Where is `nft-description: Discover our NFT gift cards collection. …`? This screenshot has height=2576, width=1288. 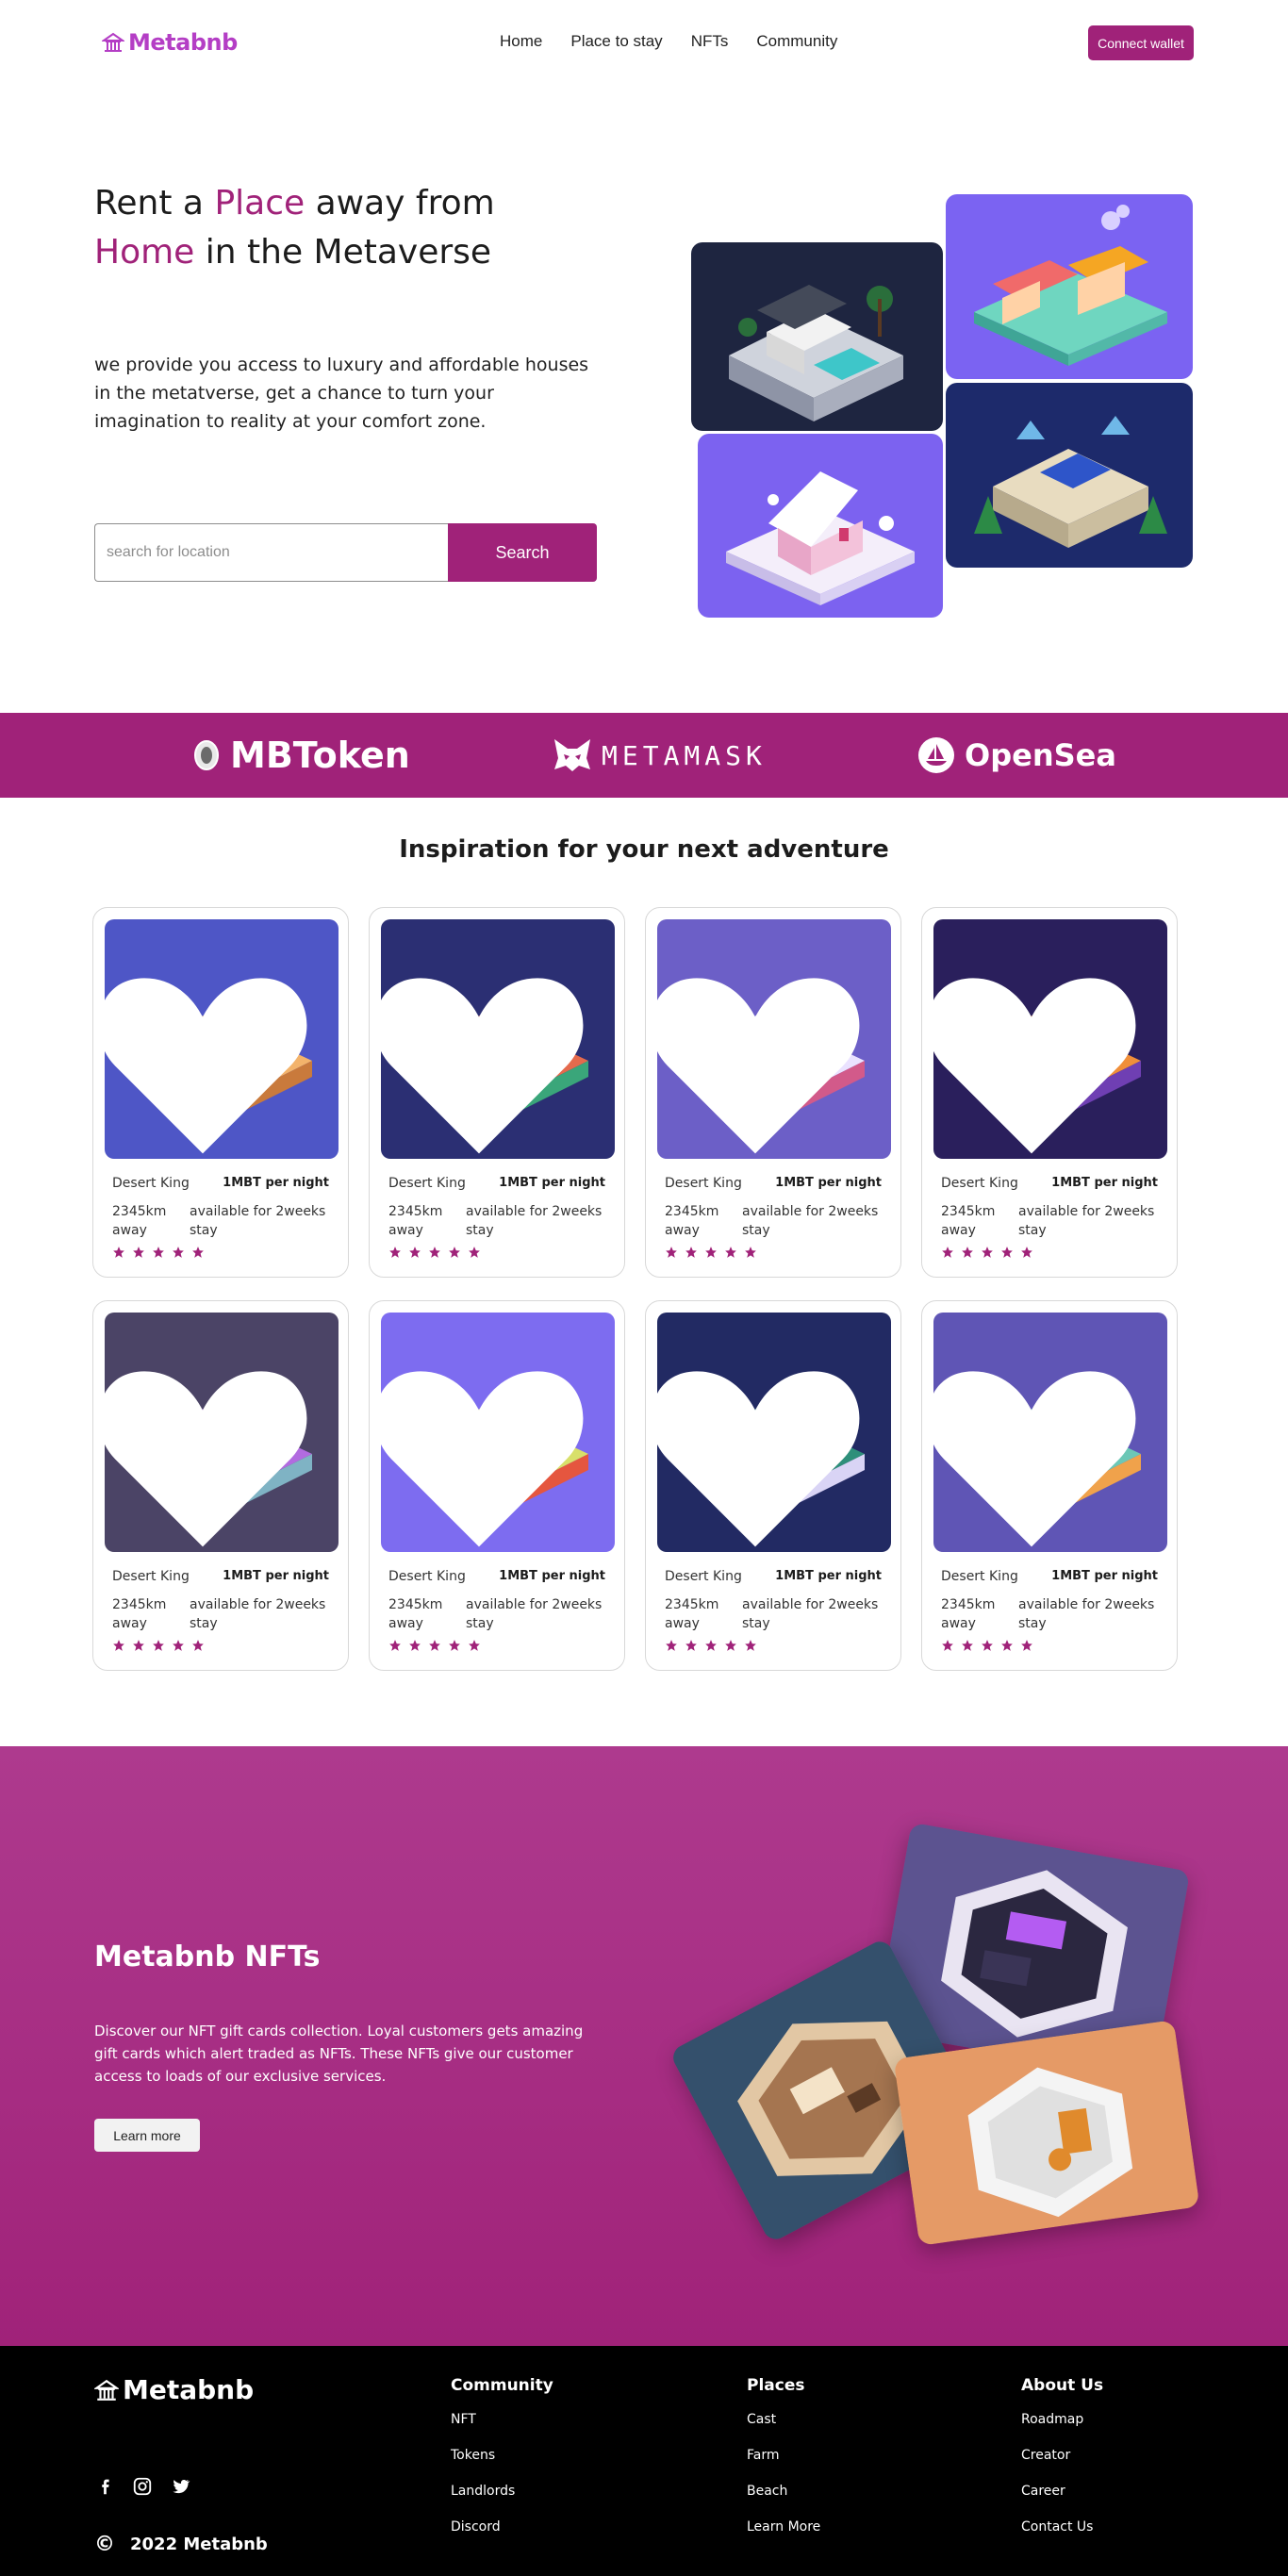 nft-description: Discover our NFT gift cards collection. … is located at coordinates (339, 2054).